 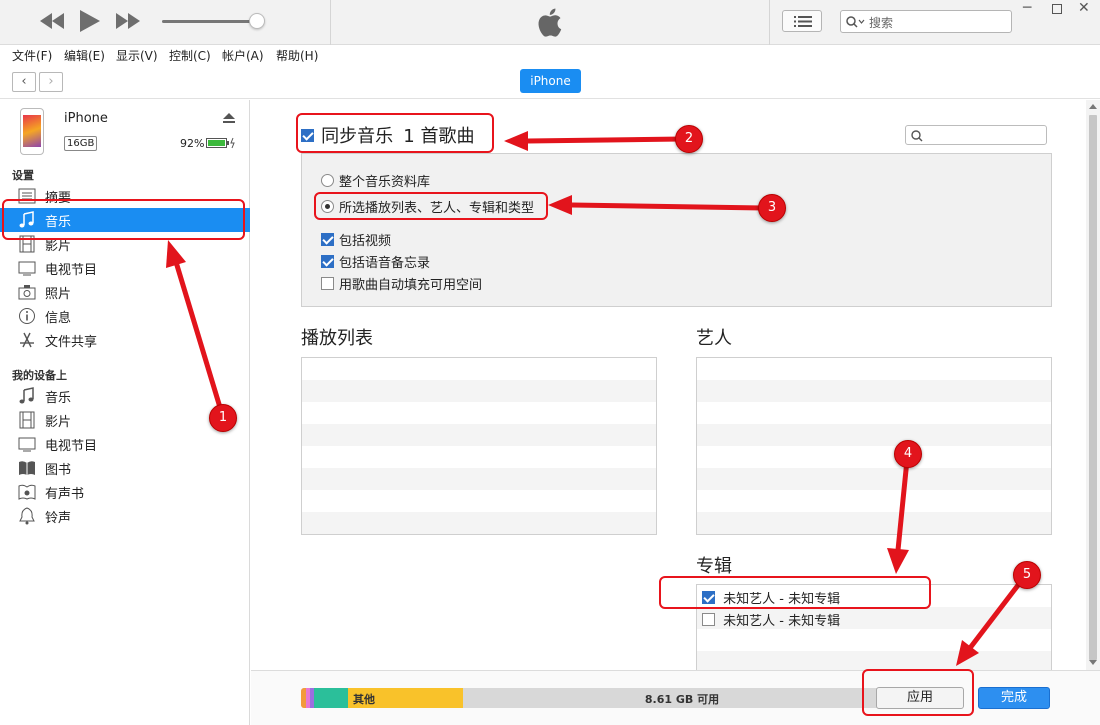 What do you see at coordinates (125, 444) in the screenshot?
I see `sidebar-item-device-tv-shows: 电视节目` at bounding box center [125, 444].